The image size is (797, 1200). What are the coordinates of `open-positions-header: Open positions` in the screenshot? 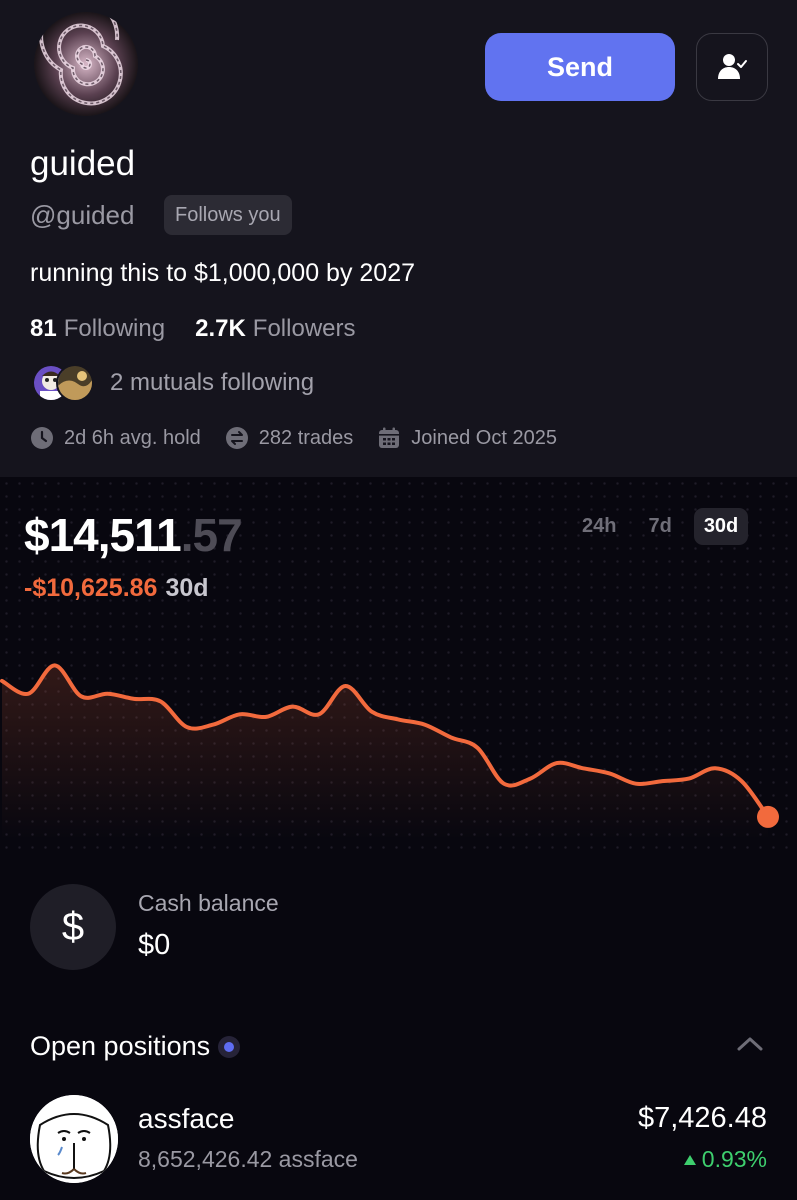 It's located at (135, 1046).